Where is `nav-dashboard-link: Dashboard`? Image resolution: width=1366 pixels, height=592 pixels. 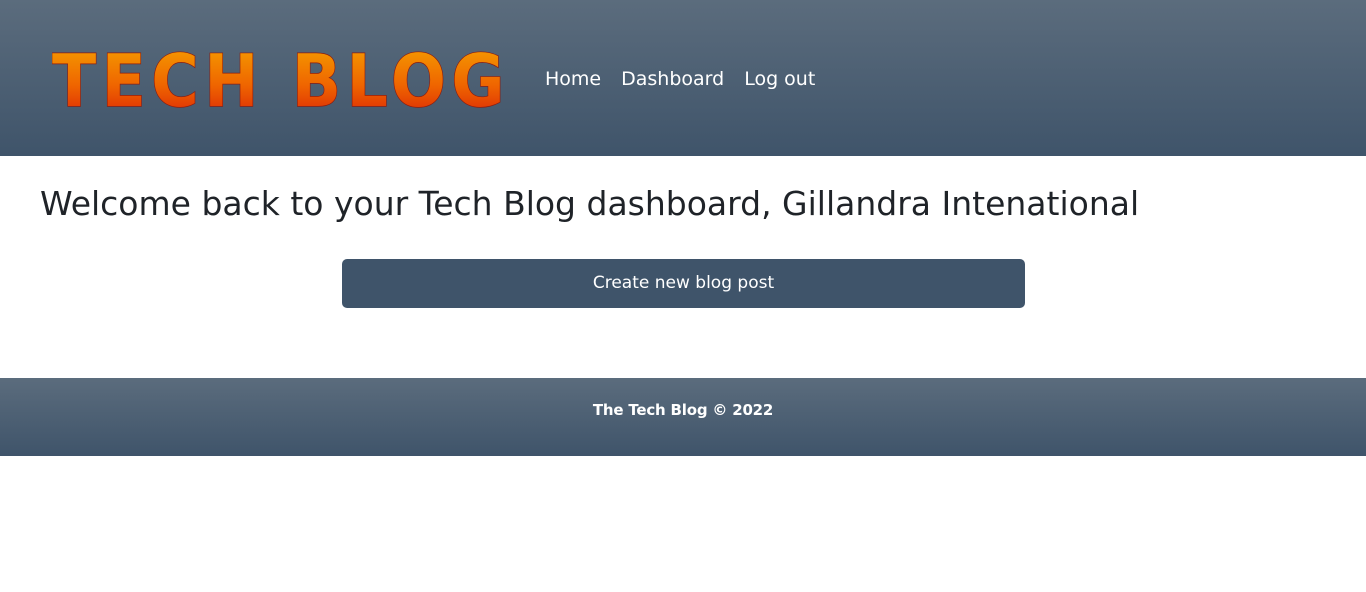 nav-dashboard-link: Dashboard is located at coordinates (672, 79).